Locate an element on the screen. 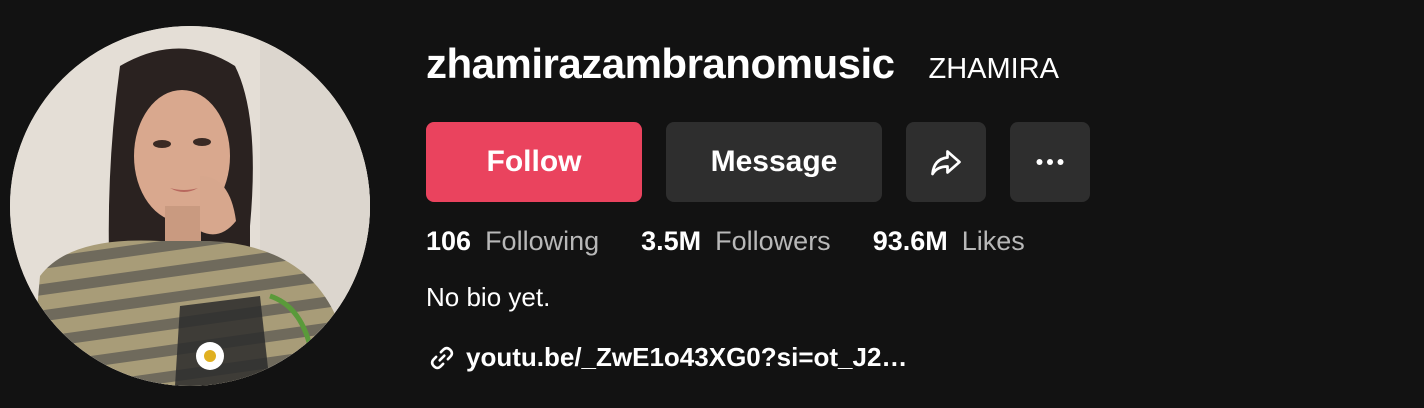 The image size is (1424, 408). share-arrow-icon is located at coordinates (946, 163).